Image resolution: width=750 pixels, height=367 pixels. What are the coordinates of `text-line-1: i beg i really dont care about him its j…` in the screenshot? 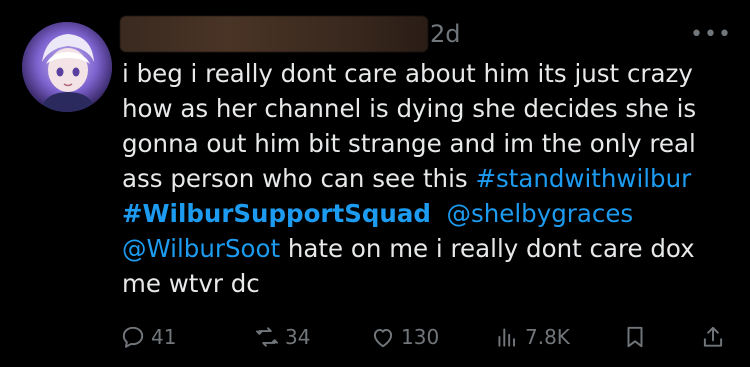 It's located at (407, 73).